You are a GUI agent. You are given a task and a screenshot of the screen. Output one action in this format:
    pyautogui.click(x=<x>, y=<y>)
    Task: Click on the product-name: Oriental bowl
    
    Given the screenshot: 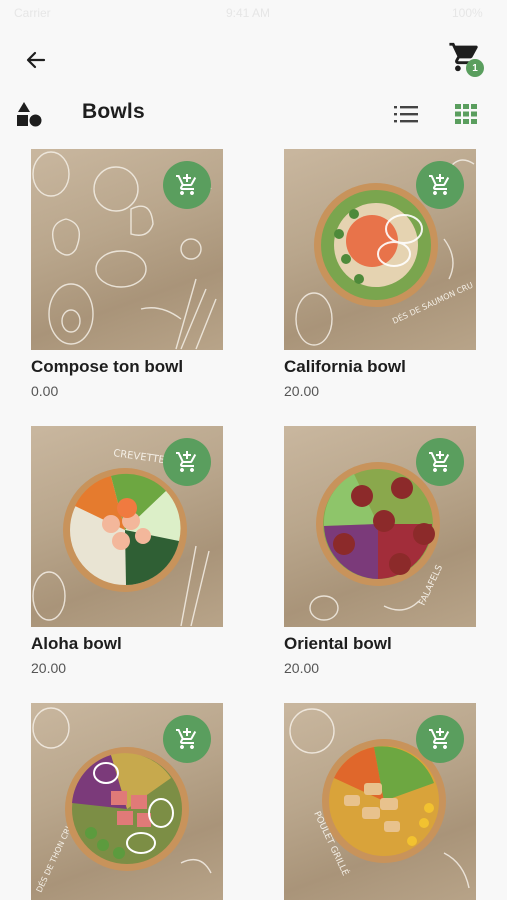 What is the action you would take?
    pyautogui.click(x=338, y=643)
    